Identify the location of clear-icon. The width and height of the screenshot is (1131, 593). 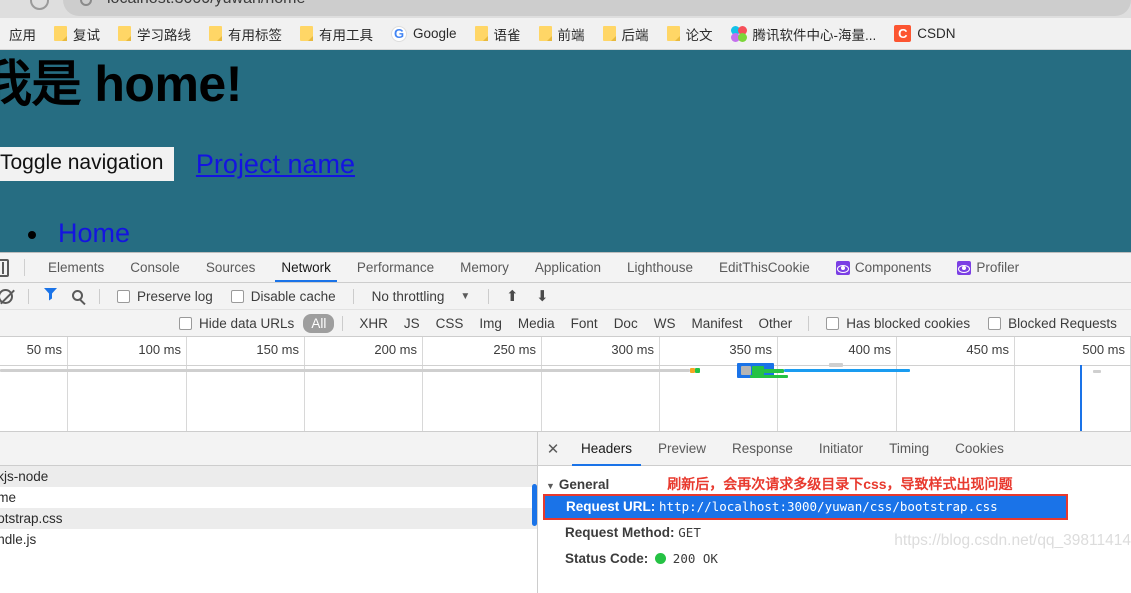
(10, 296).